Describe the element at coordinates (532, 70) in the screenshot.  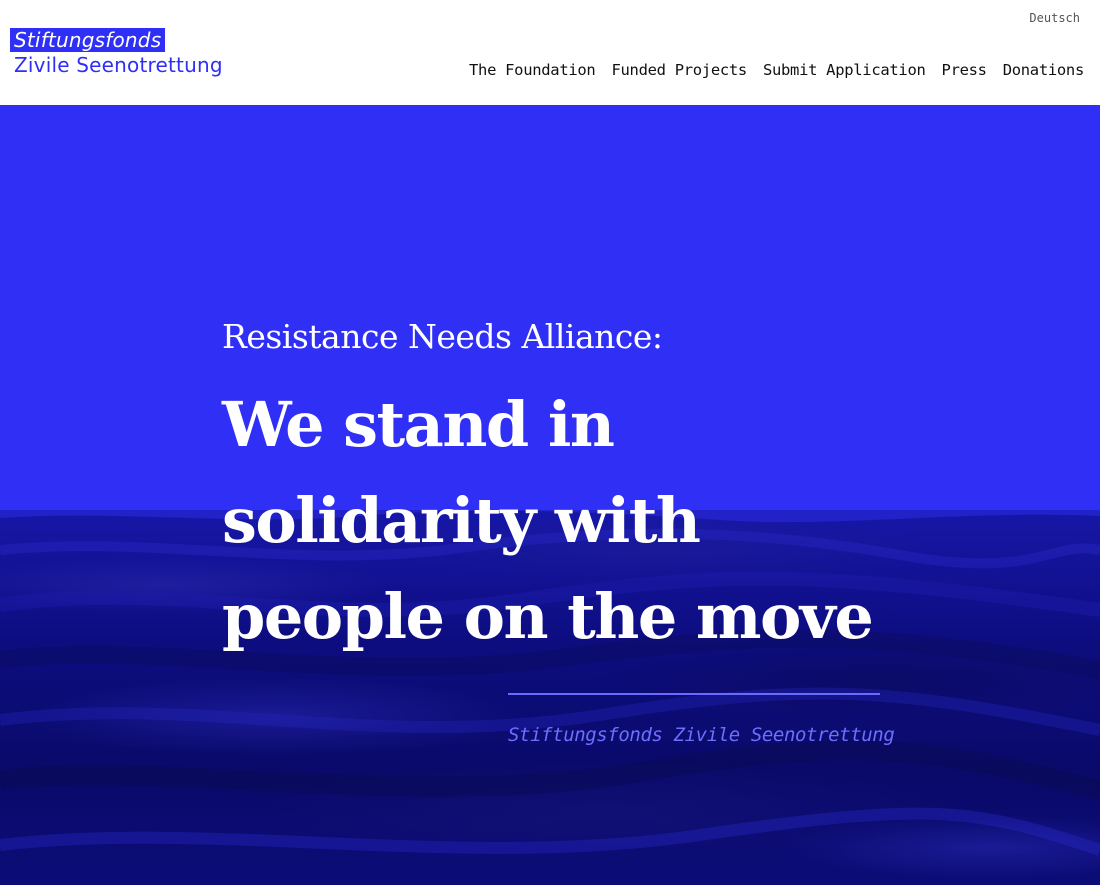
I see `nav-item-the-foundation: The Foundation` at that location.